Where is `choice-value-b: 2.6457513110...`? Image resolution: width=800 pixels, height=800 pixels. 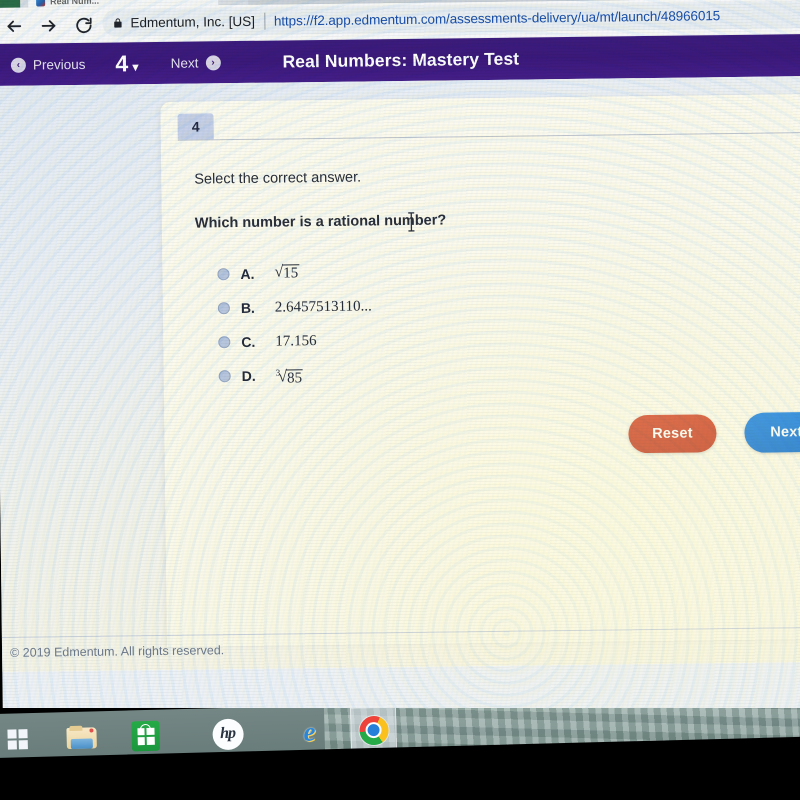
choice-value-b: 2.6457513110... is located at coordinates (323, 306).